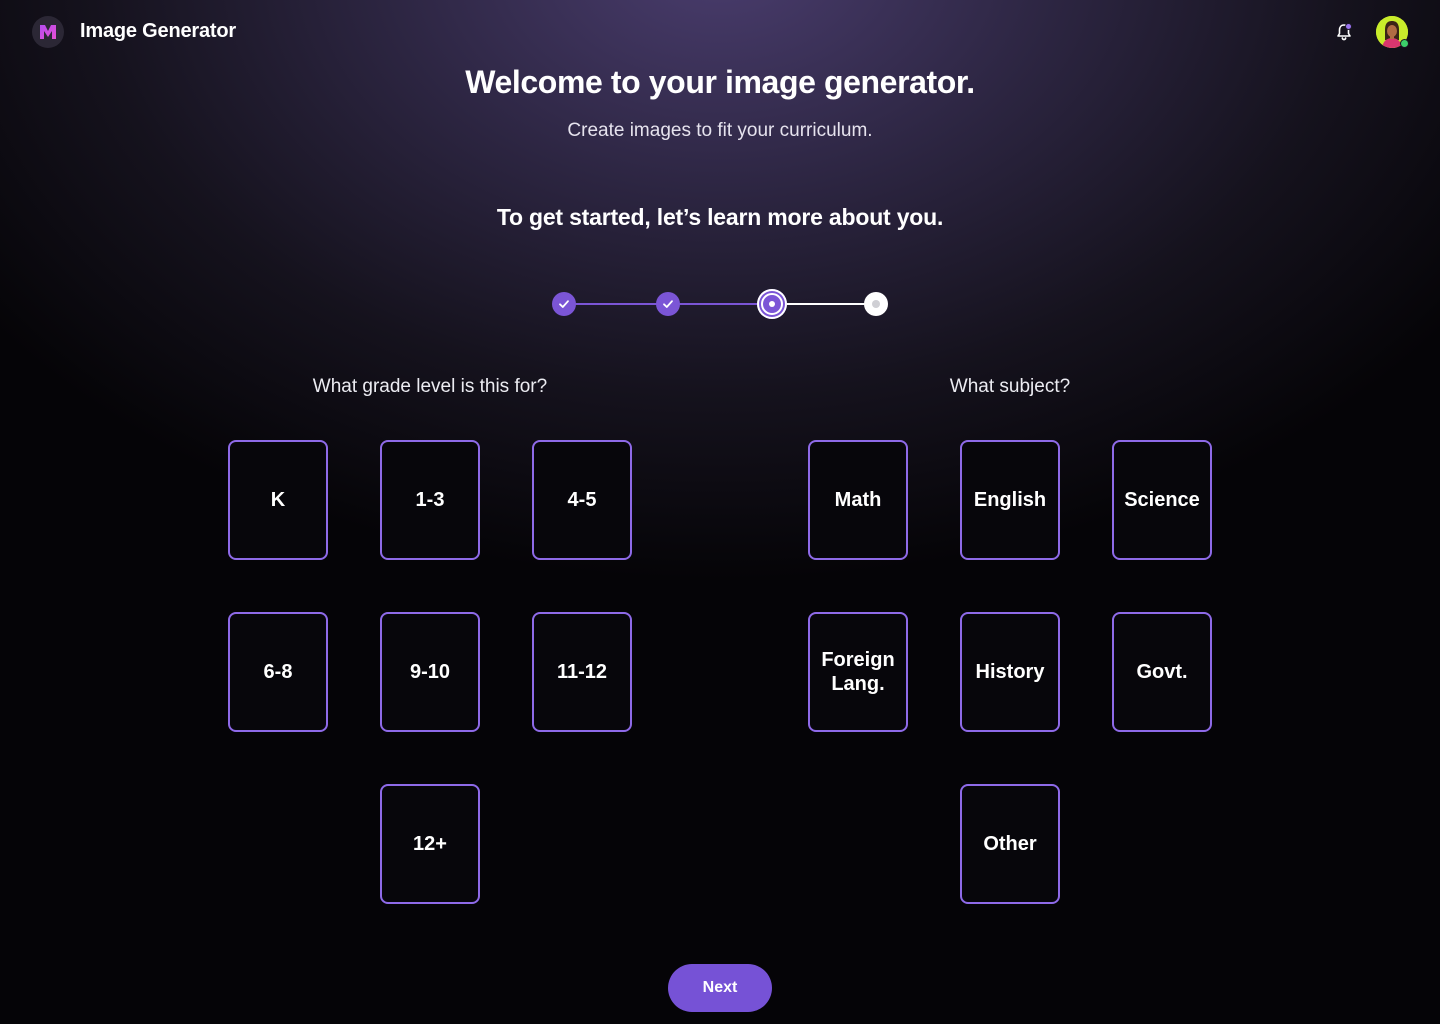  I want to click on subject-option-english: English, so click(1010, 500).